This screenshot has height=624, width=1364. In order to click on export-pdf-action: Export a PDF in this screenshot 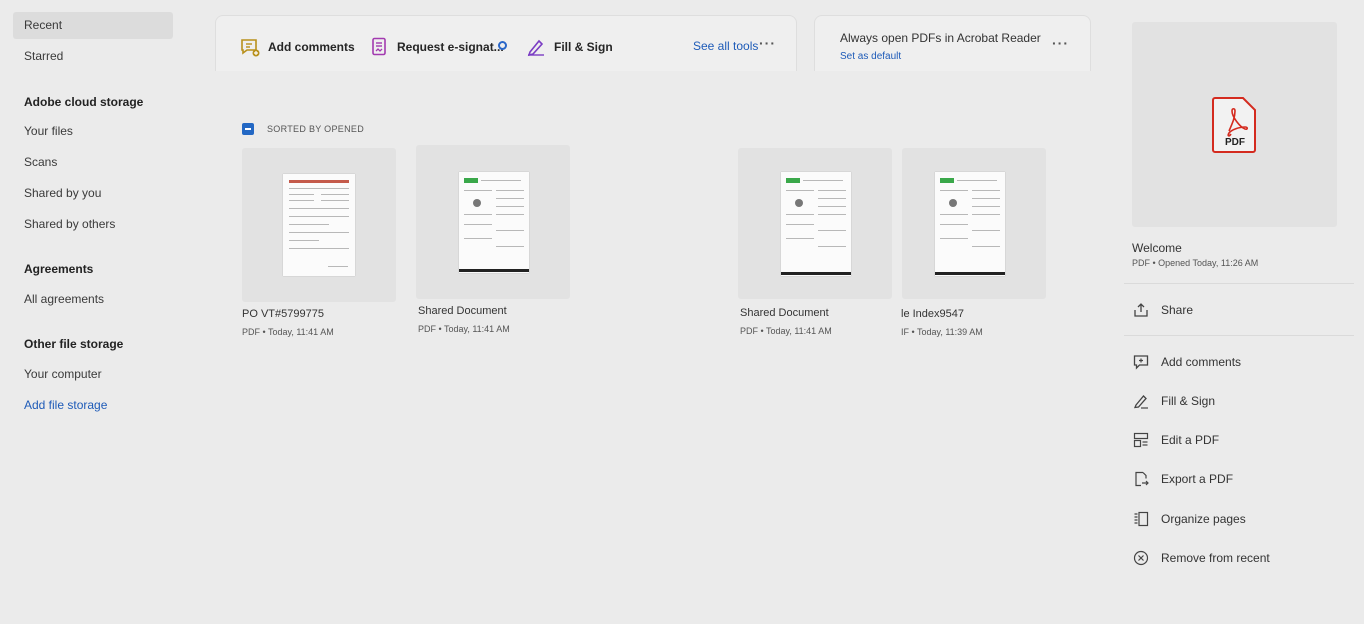, I will do `click(1182, 479)`.